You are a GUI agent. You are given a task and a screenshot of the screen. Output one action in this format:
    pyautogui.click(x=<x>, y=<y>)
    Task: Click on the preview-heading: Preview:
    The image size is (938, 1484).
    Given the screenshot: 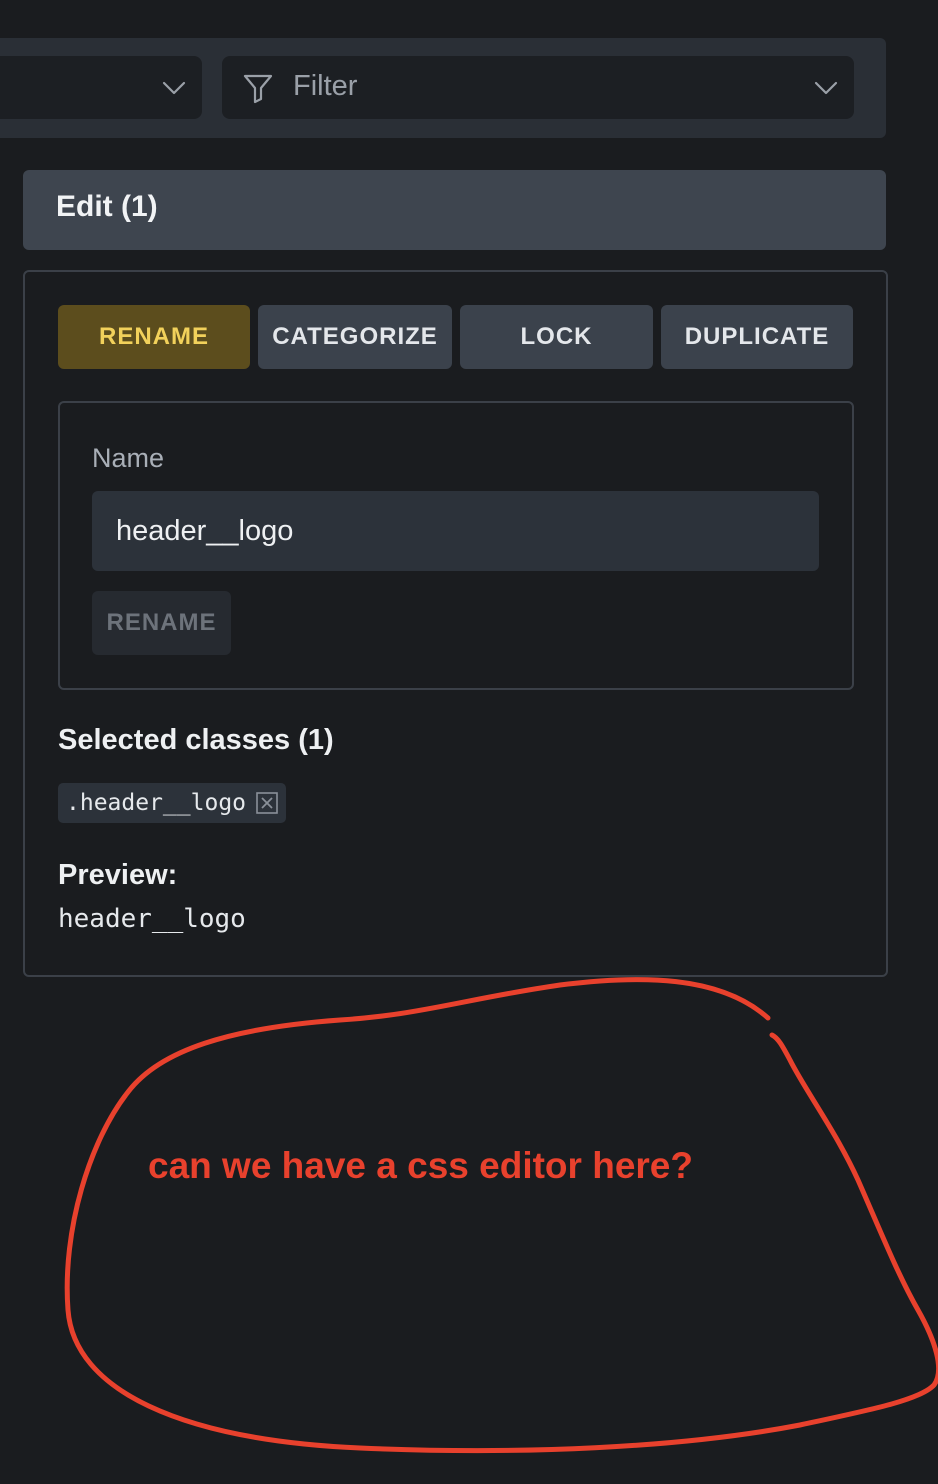 What is the action you would take?
    pyautogui.click(x=118, y=875)
    